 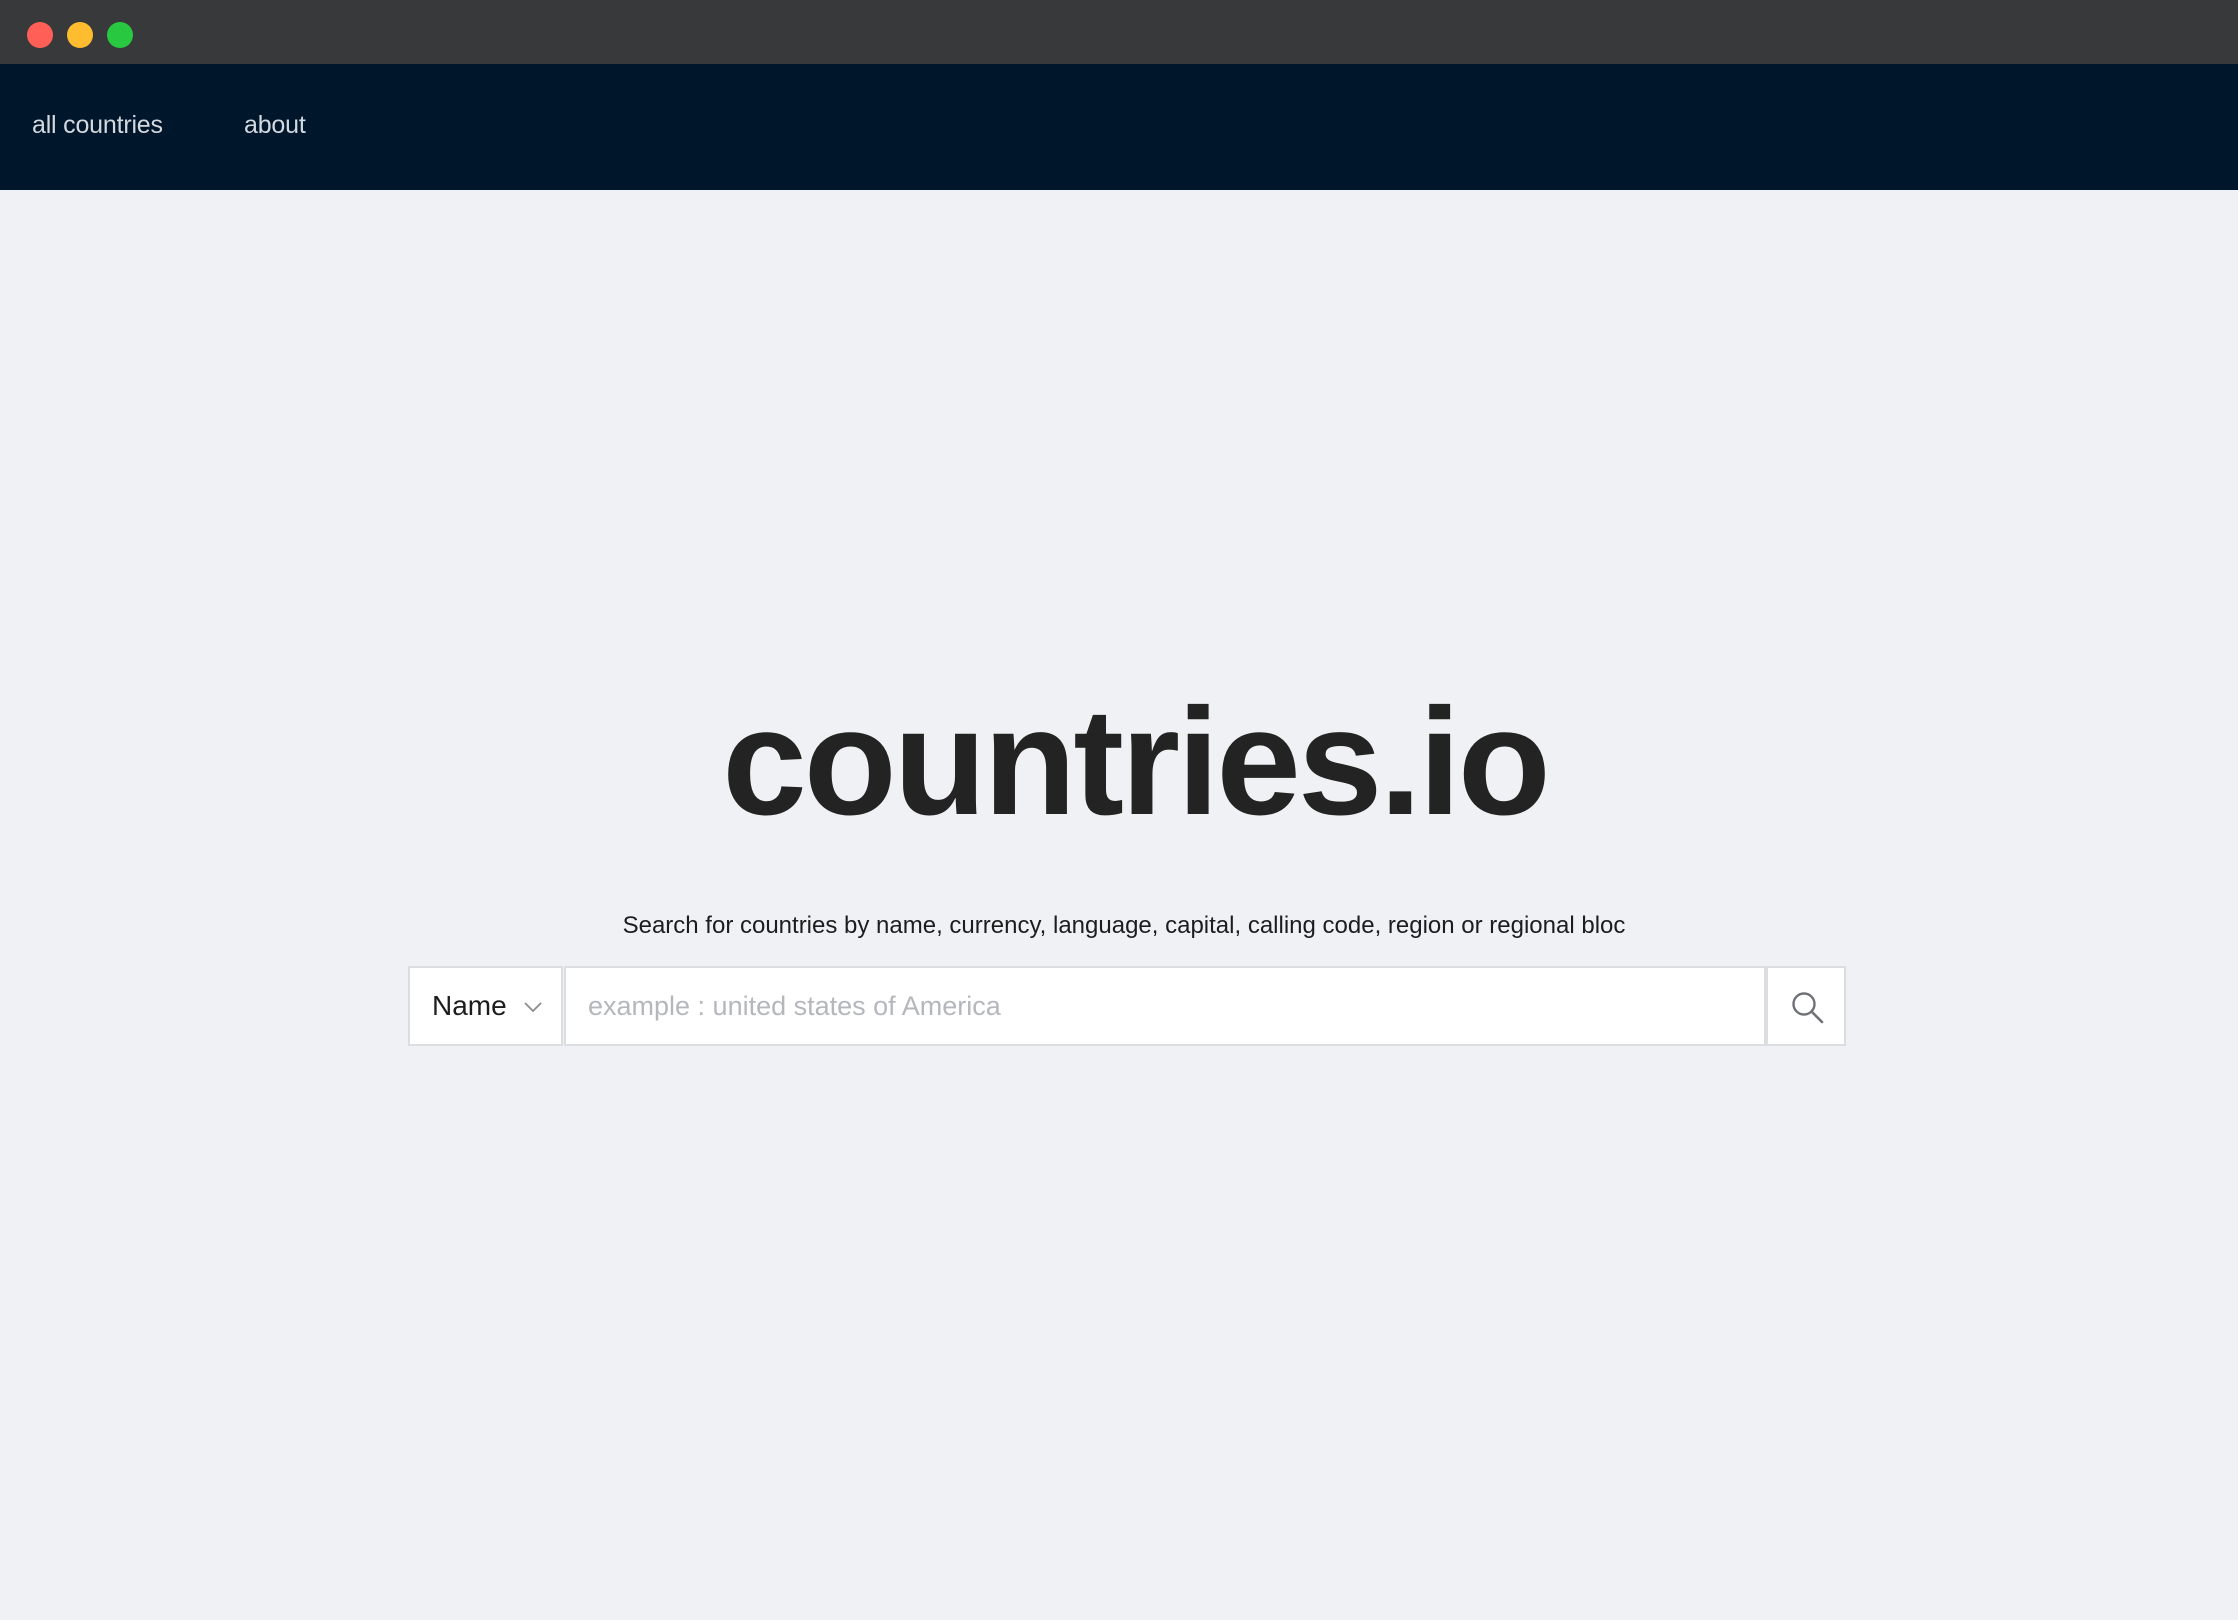 I want to click on window-maximize-button, so click(x=120, y=35).